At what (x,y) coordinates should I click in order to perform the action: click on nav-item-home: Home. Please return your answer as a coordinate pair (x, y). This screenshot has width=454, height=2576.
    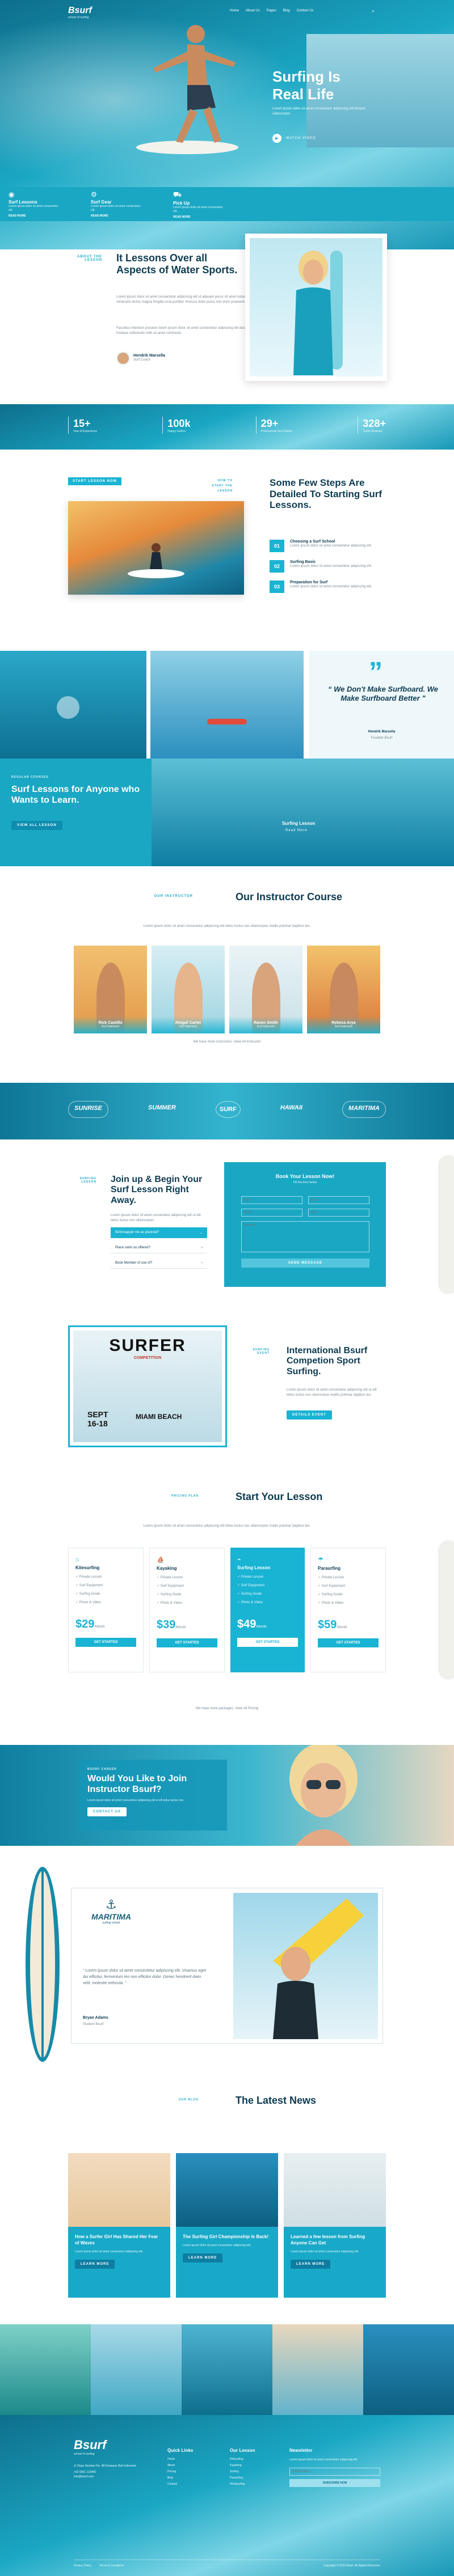
    Looking at the image, I should click on (234, 10).